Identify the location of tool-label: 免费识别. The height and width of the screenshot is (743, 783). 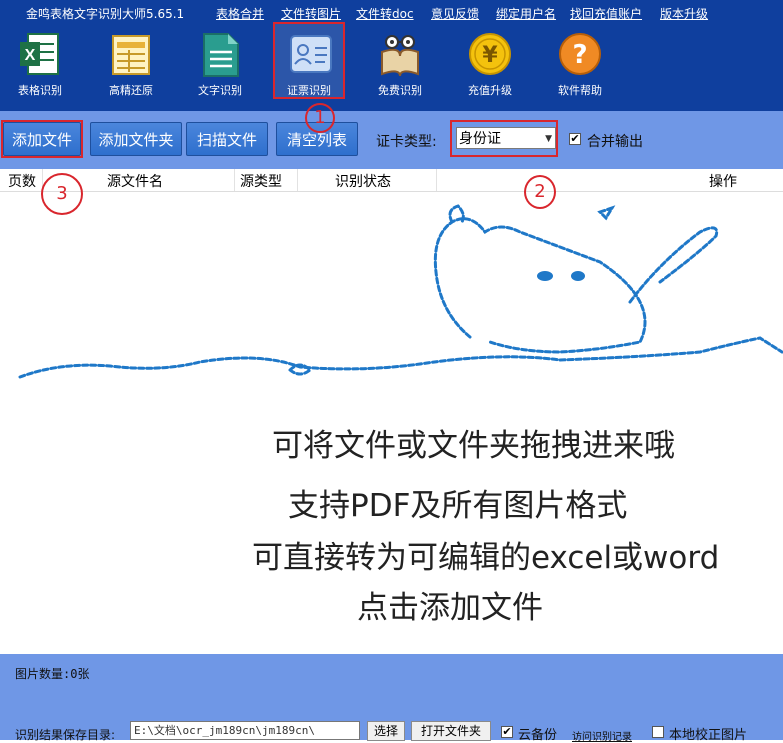
(400, 90).